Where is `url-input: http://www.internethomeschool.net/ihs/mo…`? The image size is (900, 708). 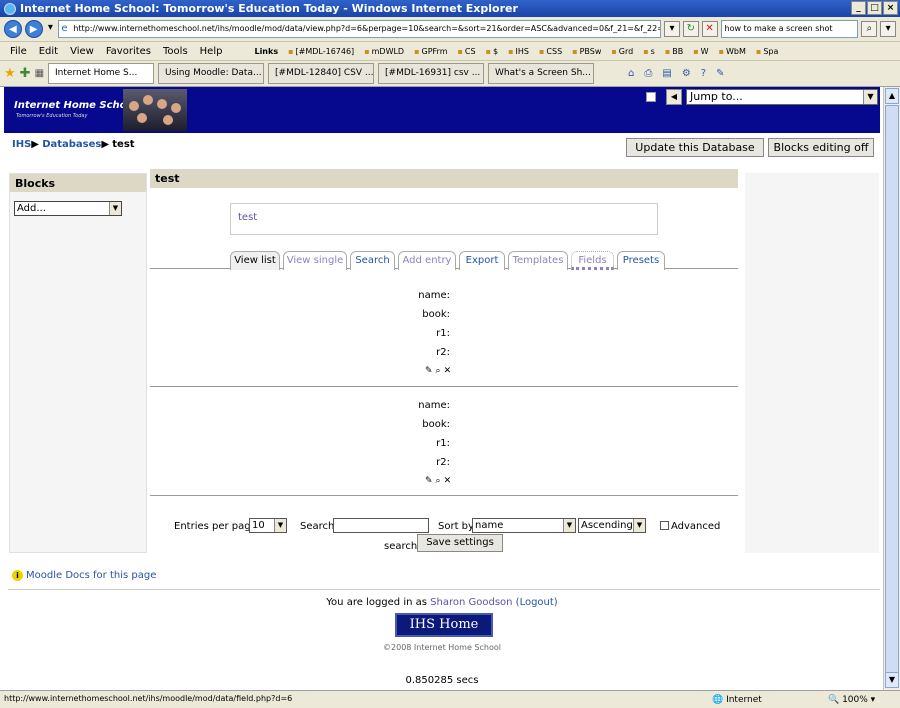
url-input: http://www.internethomeschool.net/ihs/mo… is located at coordinates (360, 29).